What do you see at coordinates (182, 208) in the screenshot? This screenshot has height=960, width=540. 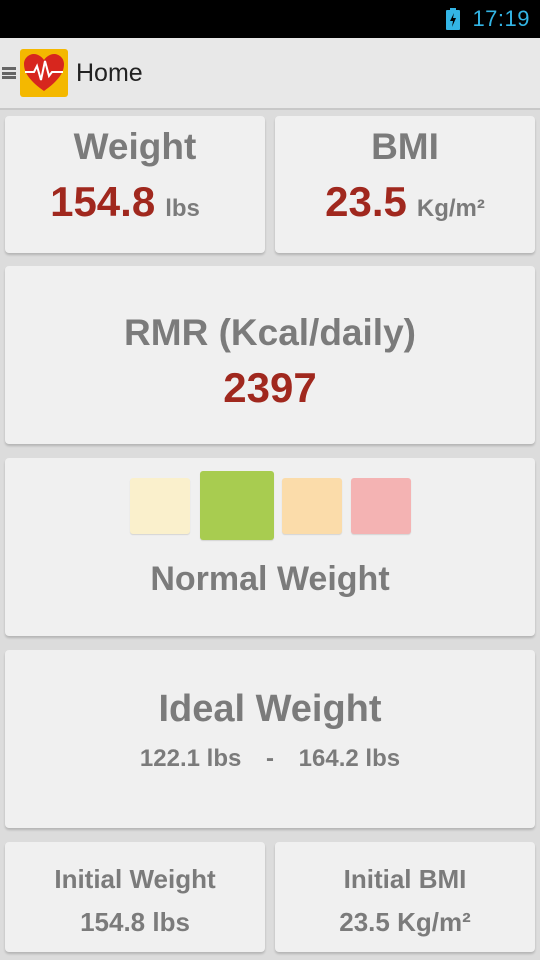 I see `weight-unit: lbs` at bounding box center [182, 208].